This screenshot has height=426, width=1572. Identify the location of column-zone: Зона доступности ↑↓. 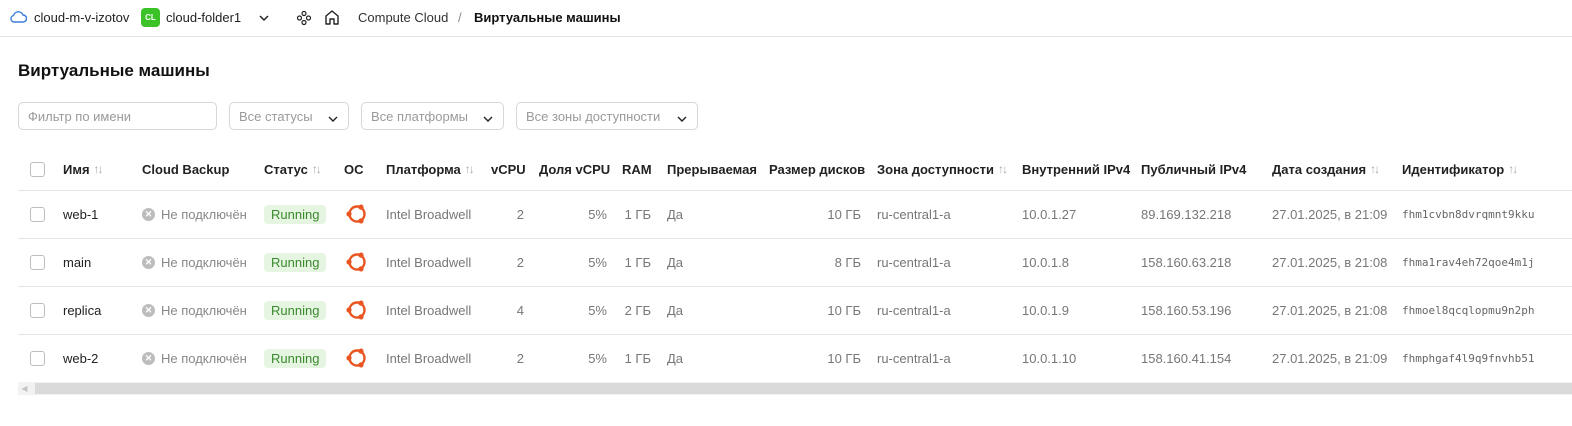
(942, 169).